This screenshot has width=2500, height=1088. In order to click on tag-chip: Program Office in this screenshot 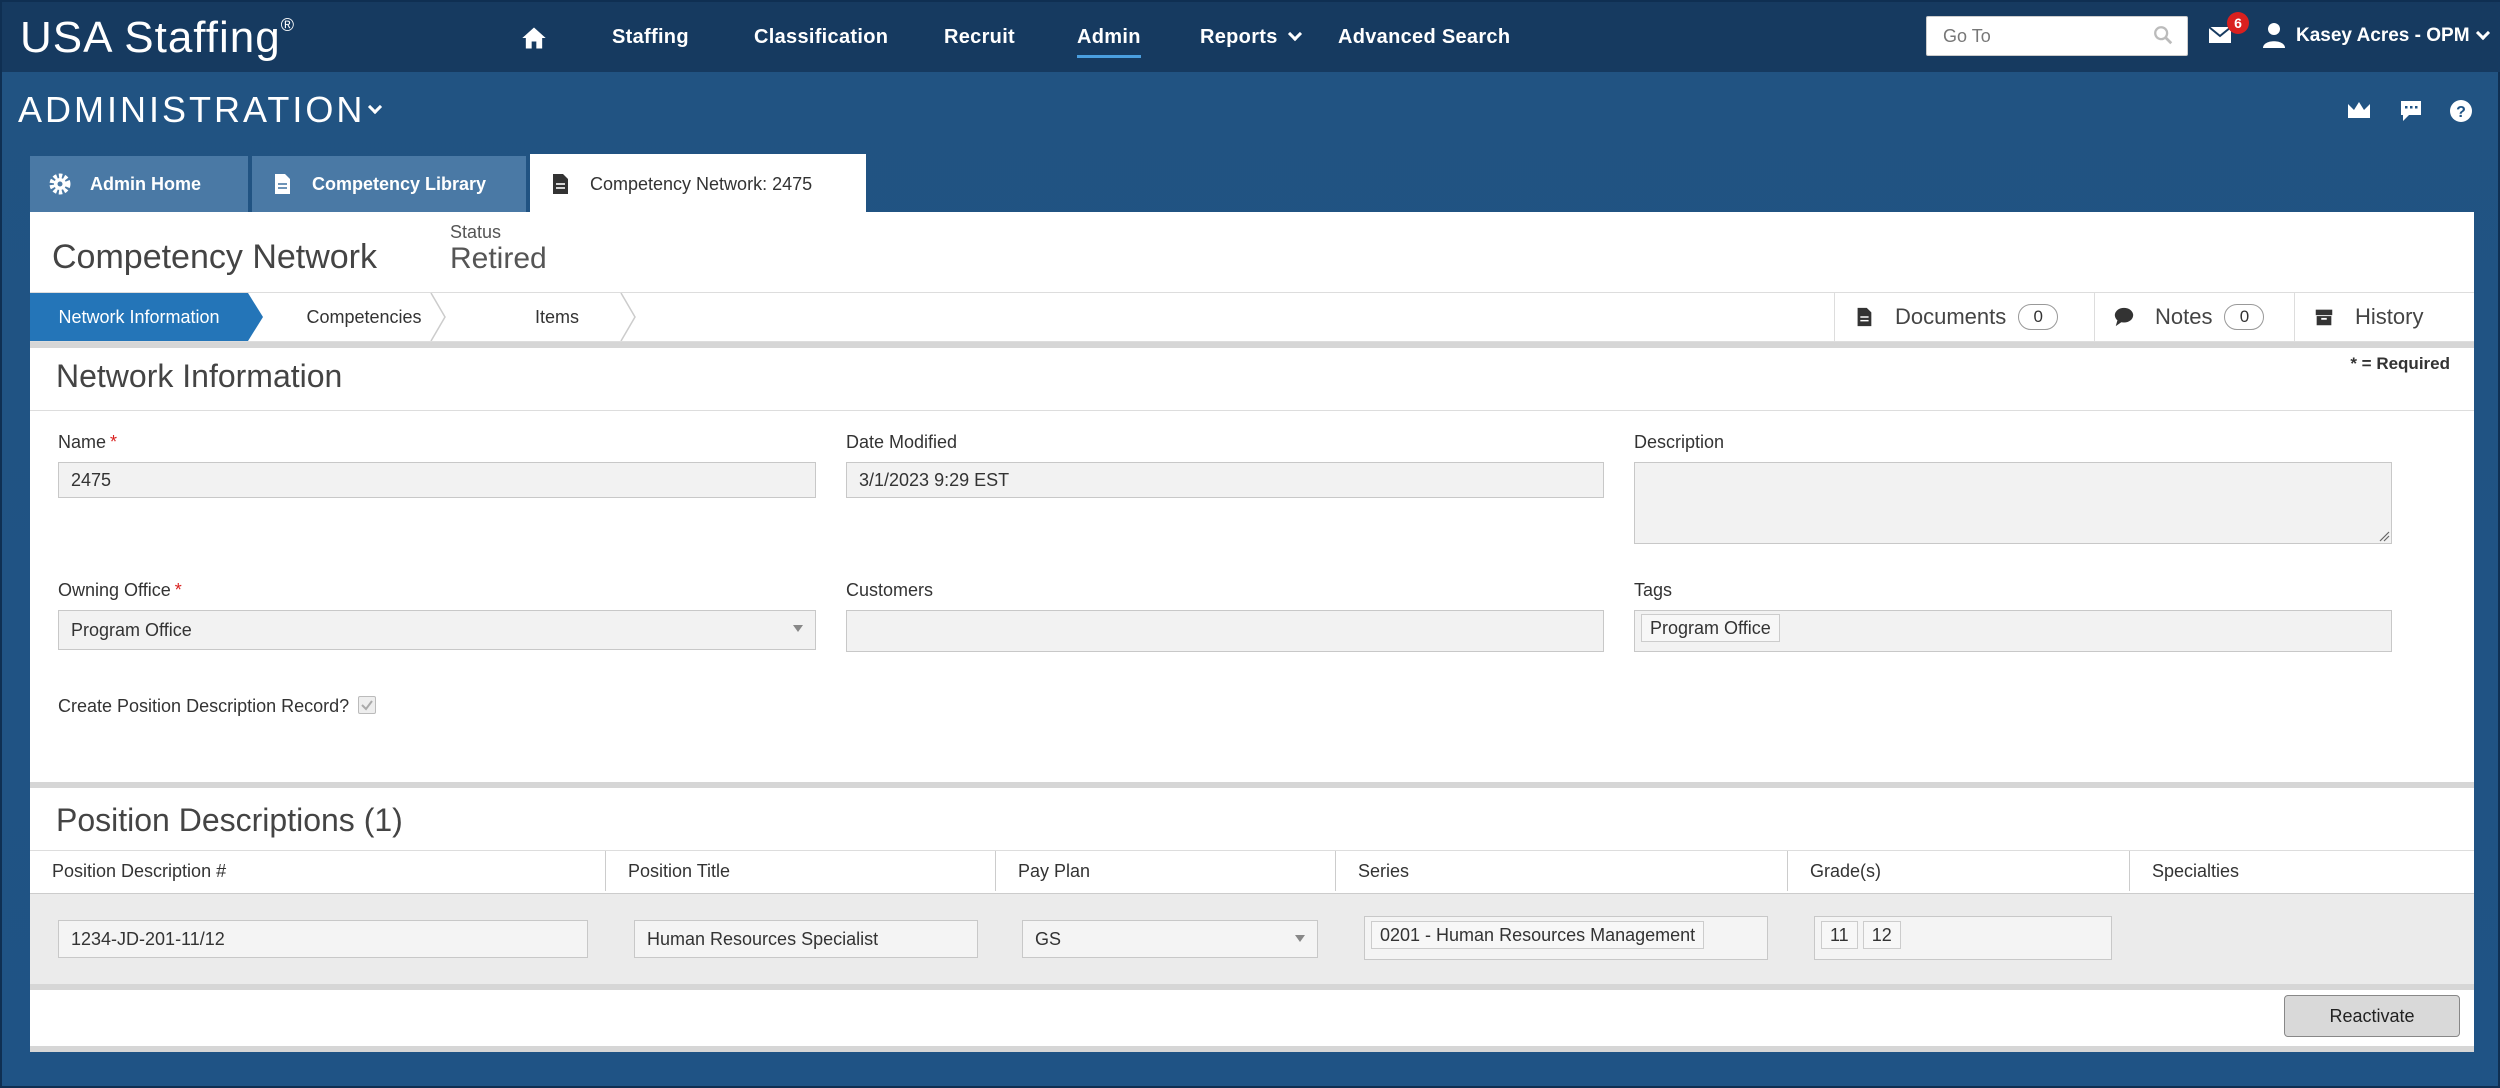, I will do `click(1710, 628)`.